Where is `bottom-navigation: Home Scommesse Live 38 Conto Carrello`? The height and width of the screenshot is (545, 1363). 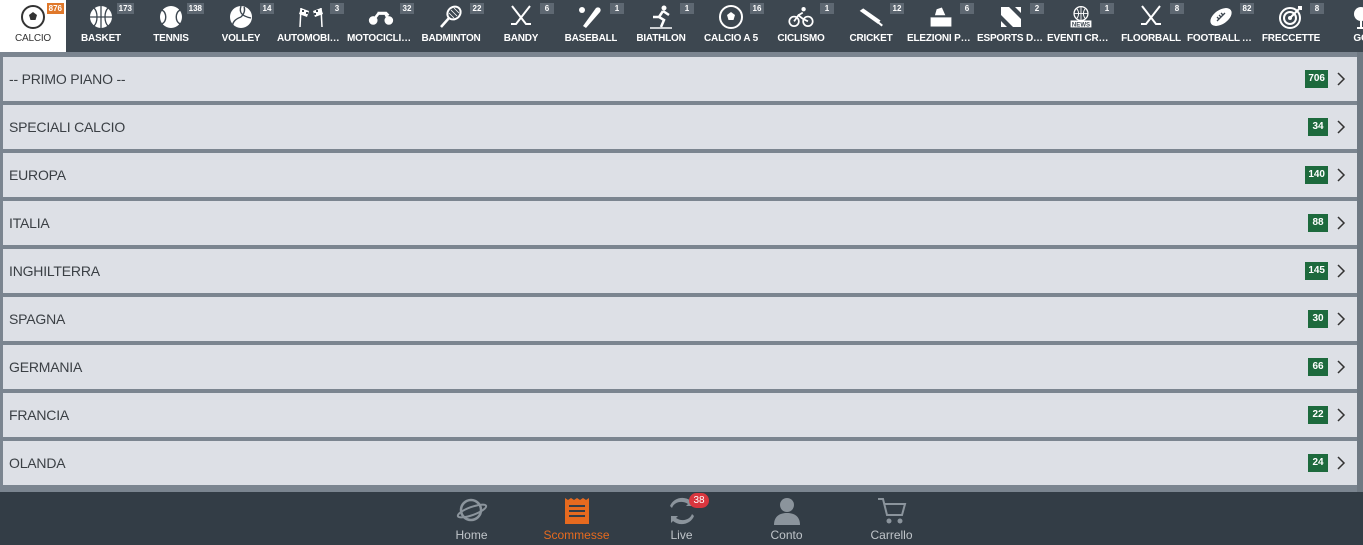
bottom-navigation: Home Scommesse Live 38 Conto Carrello is located at coordinates (681, 518).